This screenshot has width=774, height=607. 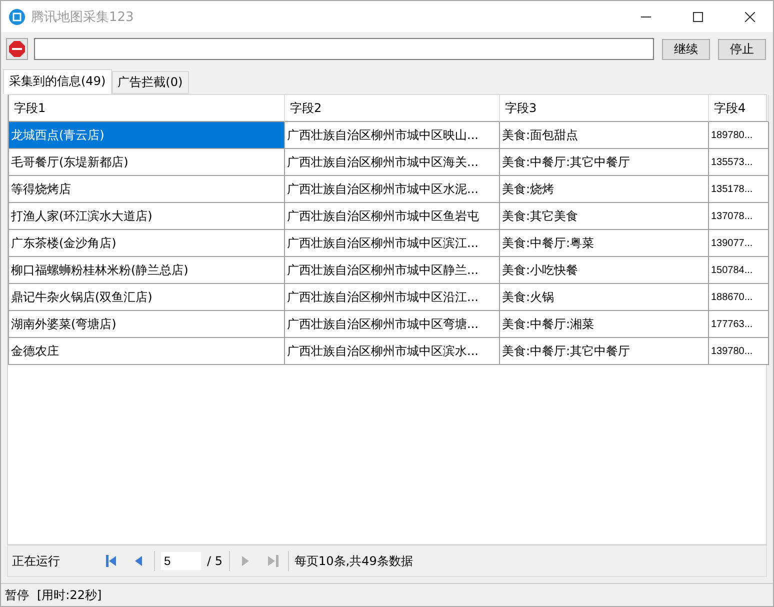 I want to click on stop-sign-icon, so click(x=17, y=49).